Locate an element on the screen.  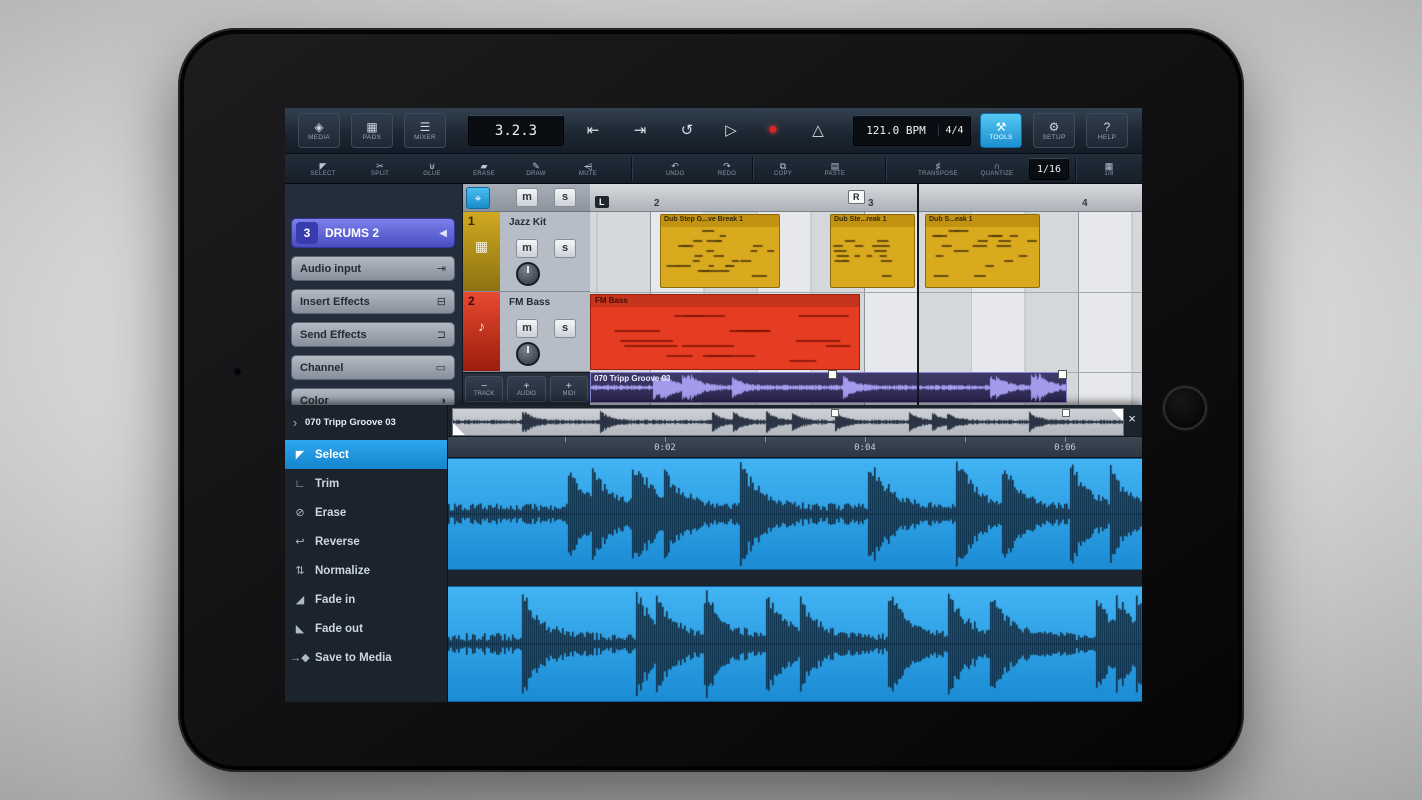
editor-tool-select: ◤ Select is located at coordinates (366, 454).